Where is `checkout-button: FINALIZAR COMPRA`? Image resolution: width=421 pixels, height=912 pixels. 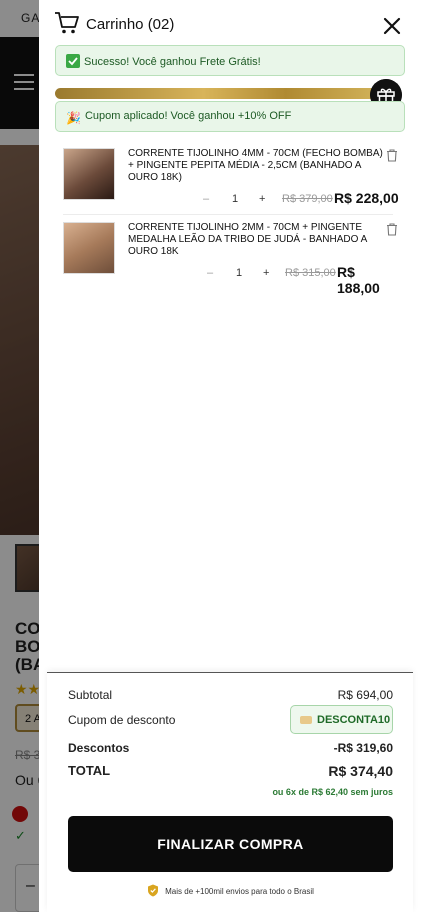 checkout-button: FINALIZAR COMPRA is located at coordinates (230, 844).